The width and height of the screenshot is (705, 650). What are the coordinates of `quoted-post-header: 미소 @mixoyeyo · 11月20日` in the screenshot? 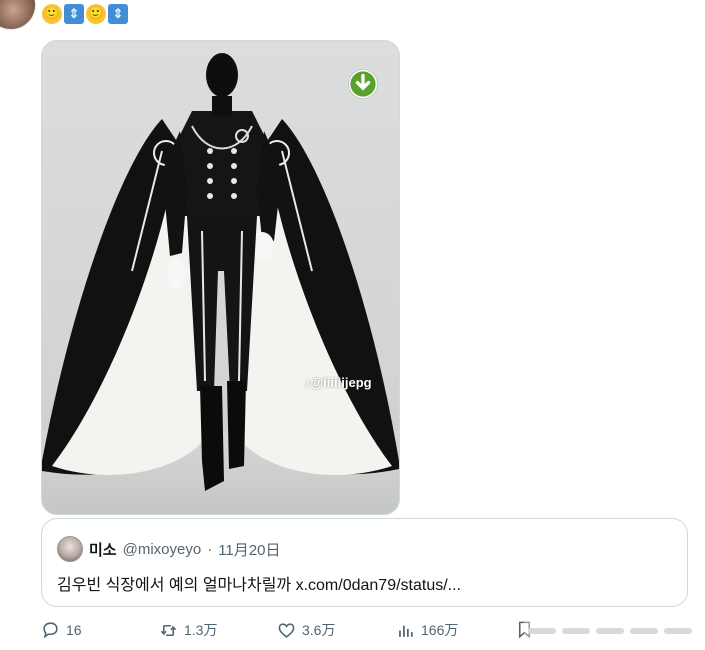 It's located at (168, 549).